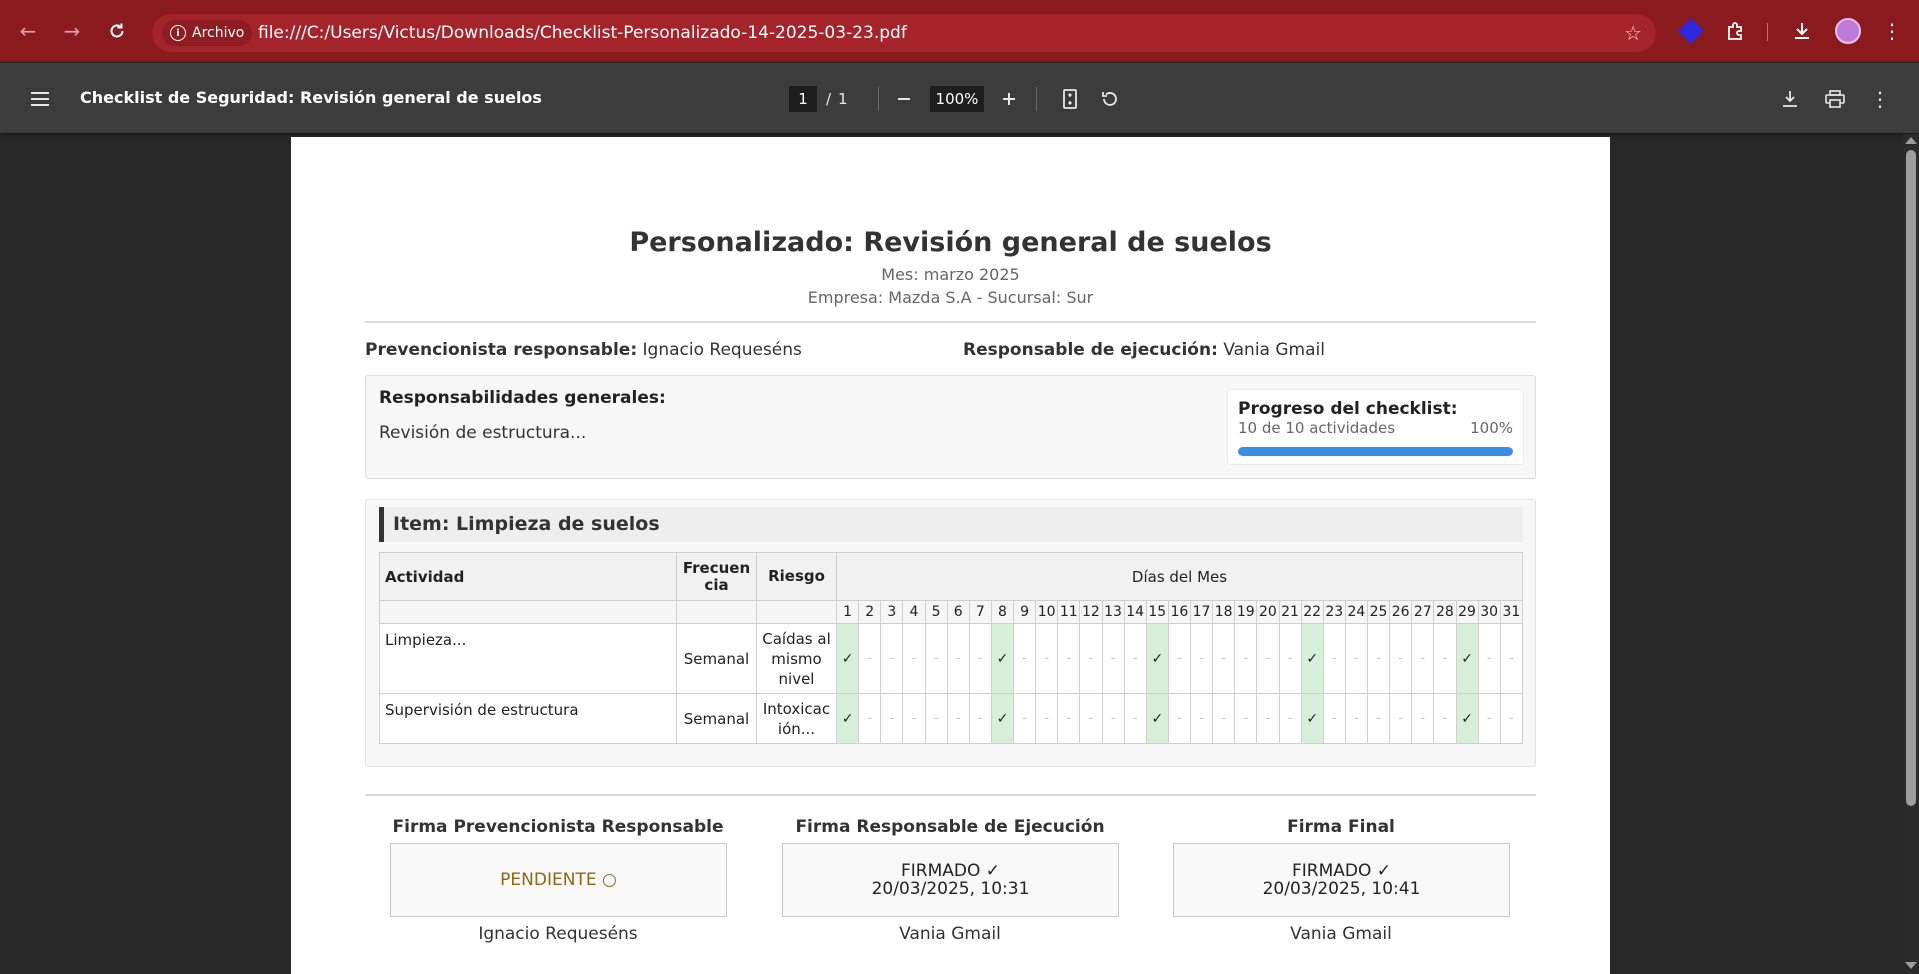 Image resolution: width=1919 pixels, height=974 pixels. I want to click on preventionist-label: Prevencionista responsable:, so click(501, 350).